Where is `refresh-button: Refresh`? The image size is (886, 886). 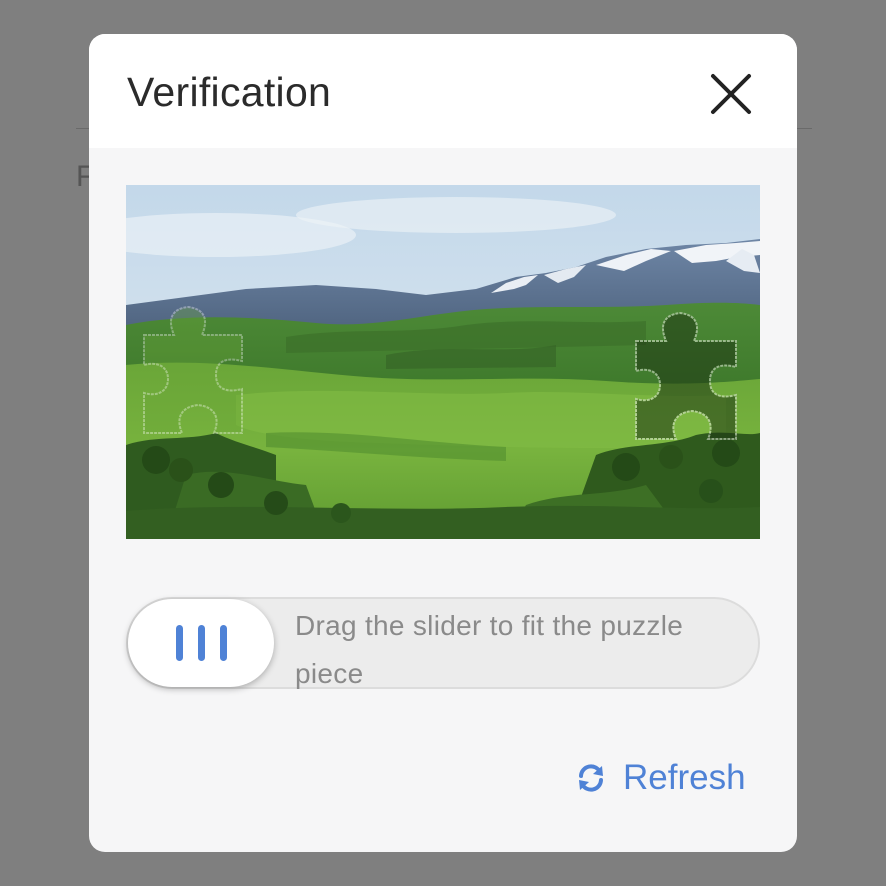
refresh-button: Refresh is located at coordinates (660, 778).